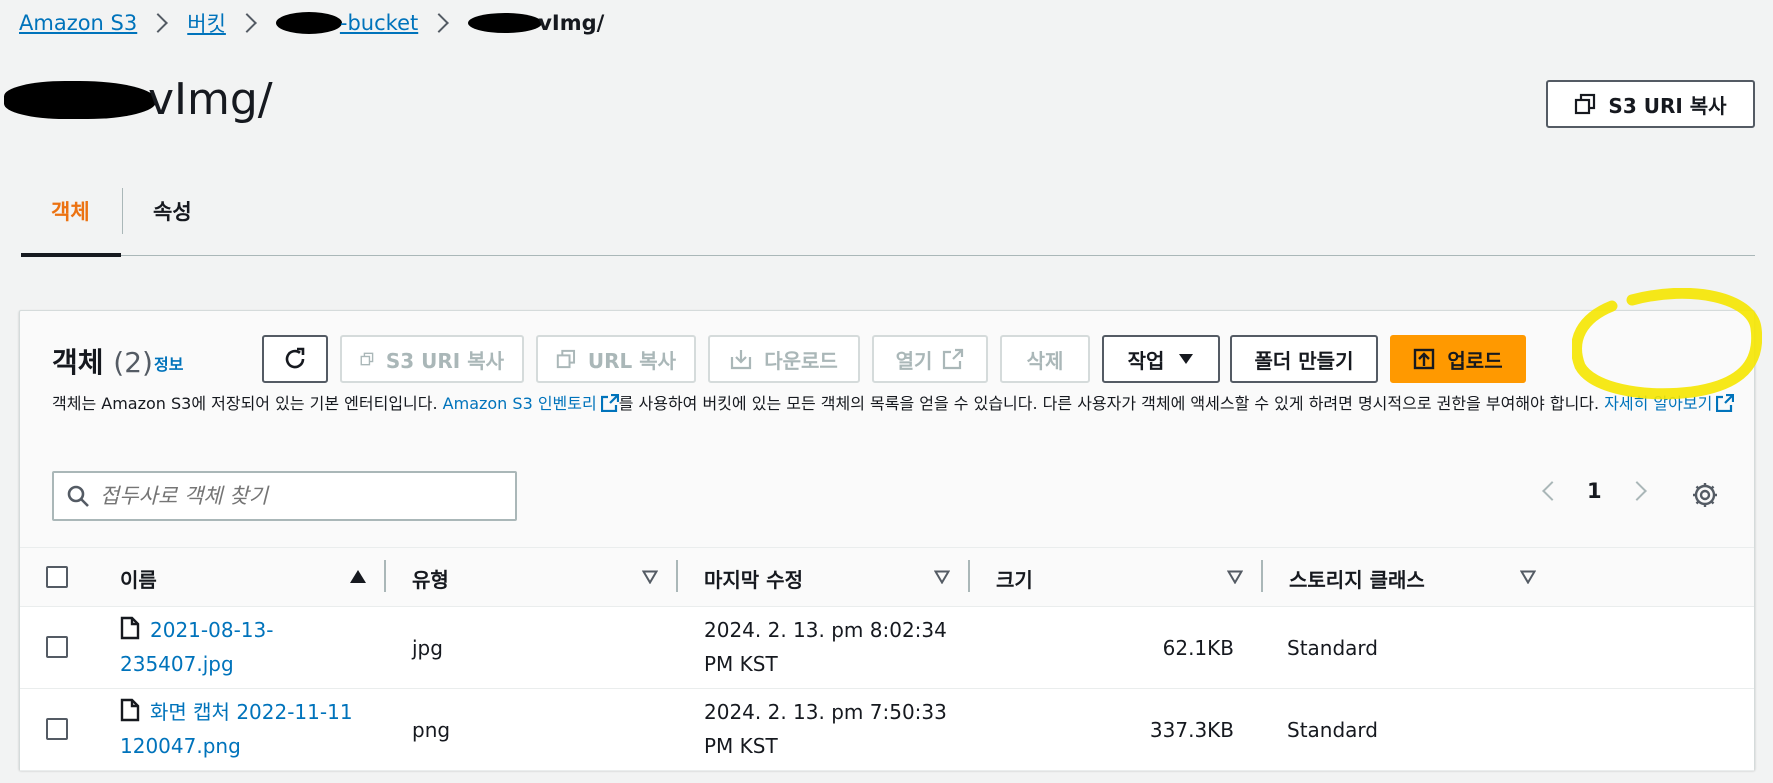 The height and width of the screenshot is (783, 1773). I want to click on objects-count: (2), so click(133, 362).